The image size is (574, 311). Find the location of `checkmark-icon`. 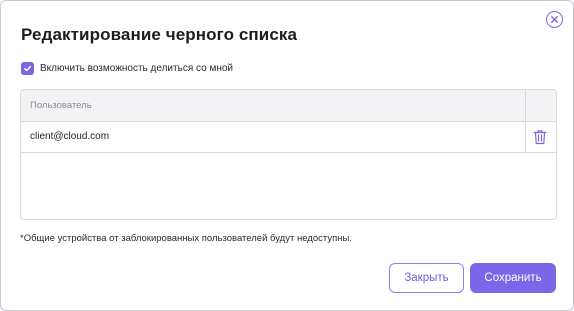

checkmark-icon is located at coordinates (28, 68).